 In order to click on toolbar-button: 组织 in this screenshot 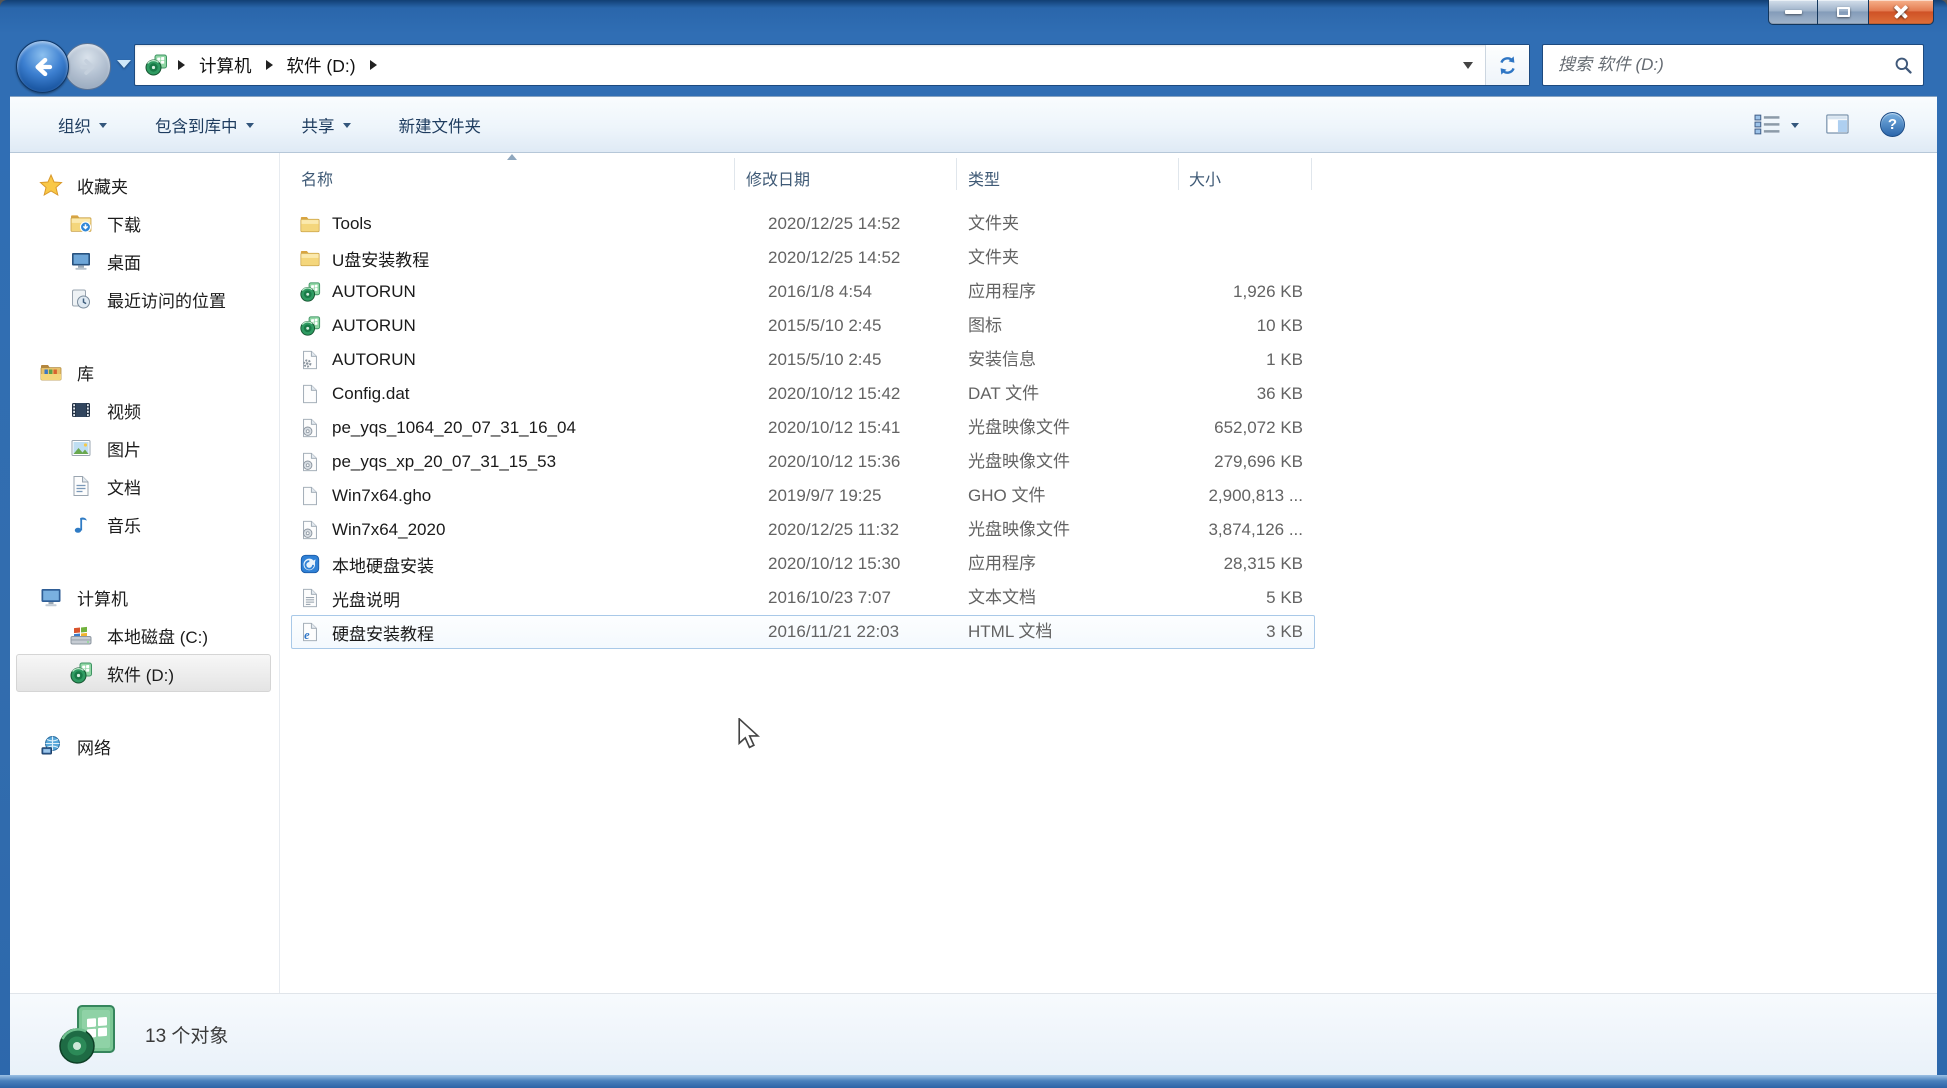, I will do `click(82, 125)`.